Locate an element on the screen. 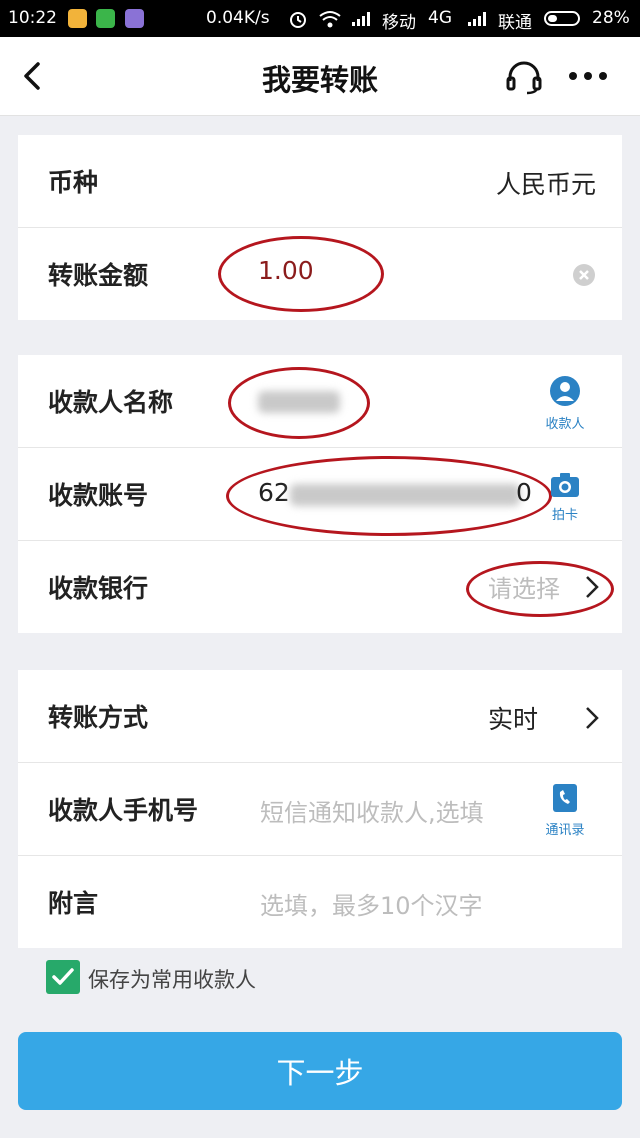 The width and height of the screenshot is (640, 1138). page-title: 我要转账 is located at coordinates (319, 80).